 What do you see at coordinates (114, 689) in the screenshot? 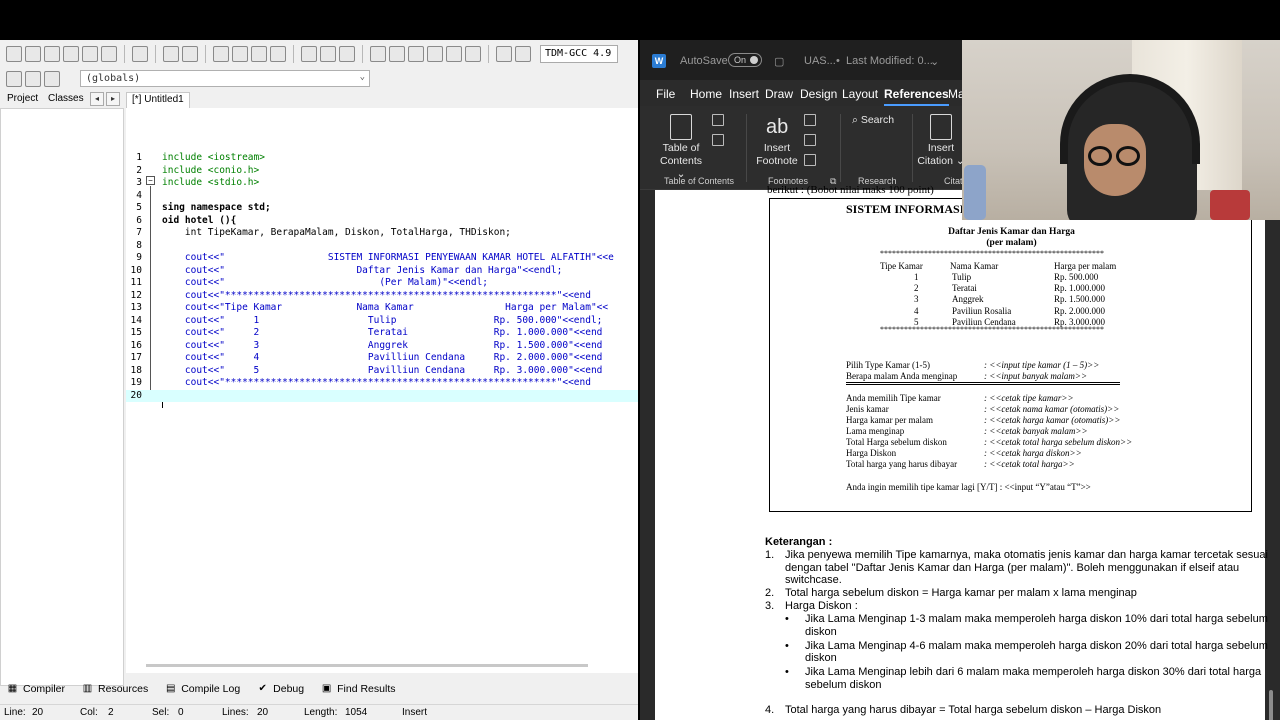
I see `bottom-tab-resources: ▥ Resources` at bounding box center [114, 689].